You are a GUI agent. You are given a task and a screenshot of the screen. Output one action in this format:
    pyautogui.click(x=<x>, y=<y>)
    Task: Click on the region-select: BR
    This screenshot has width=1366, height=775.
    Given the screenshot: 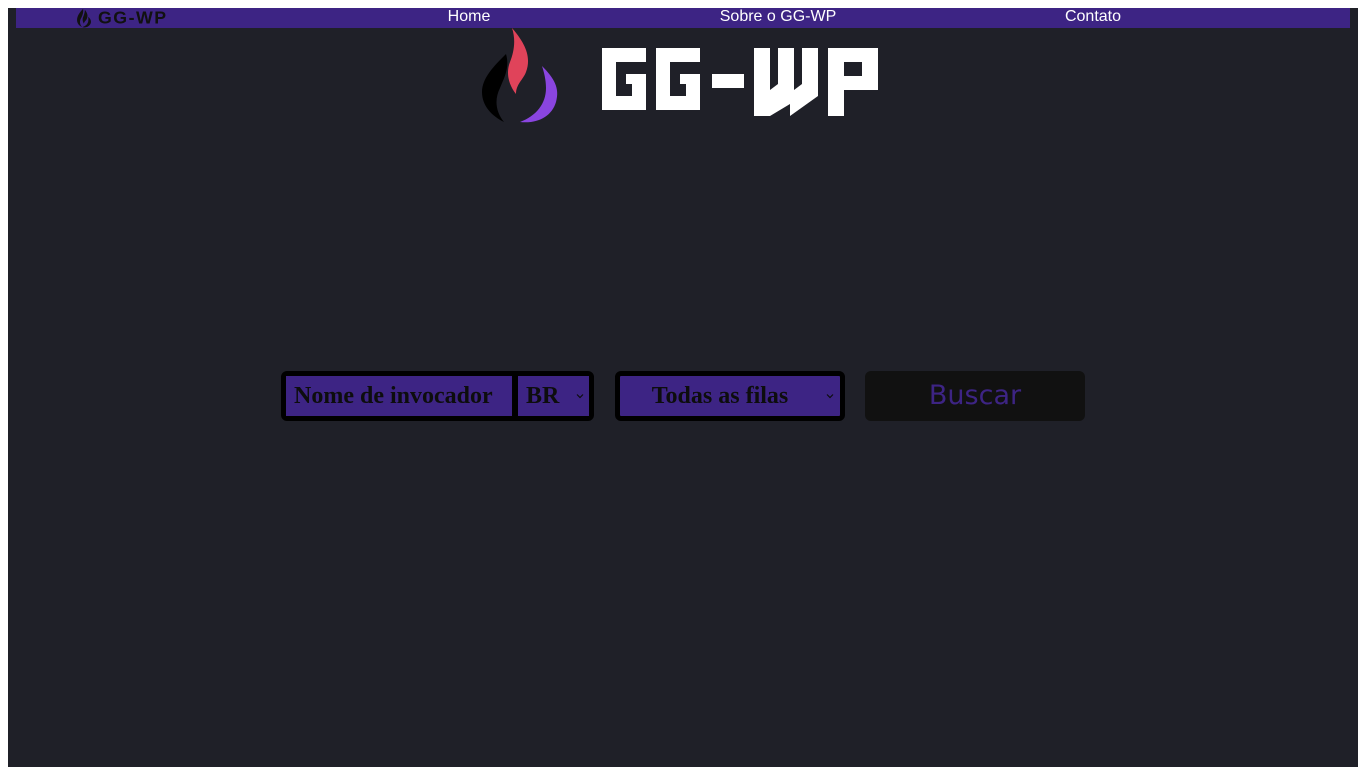 What is the action you would take?
    pyautogui.click(x=553, y=396)
    